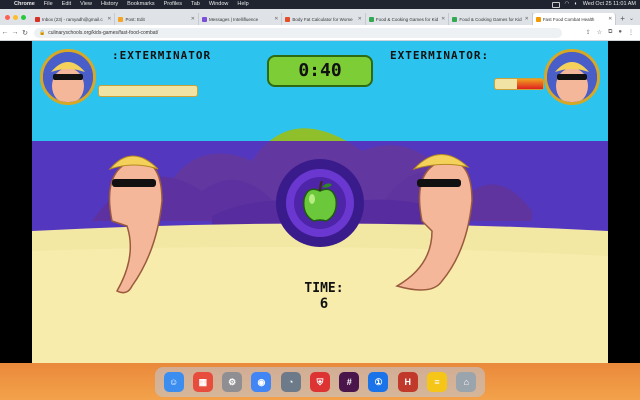  I want to click on tab-label: Post: Edit, so click(135, 19).